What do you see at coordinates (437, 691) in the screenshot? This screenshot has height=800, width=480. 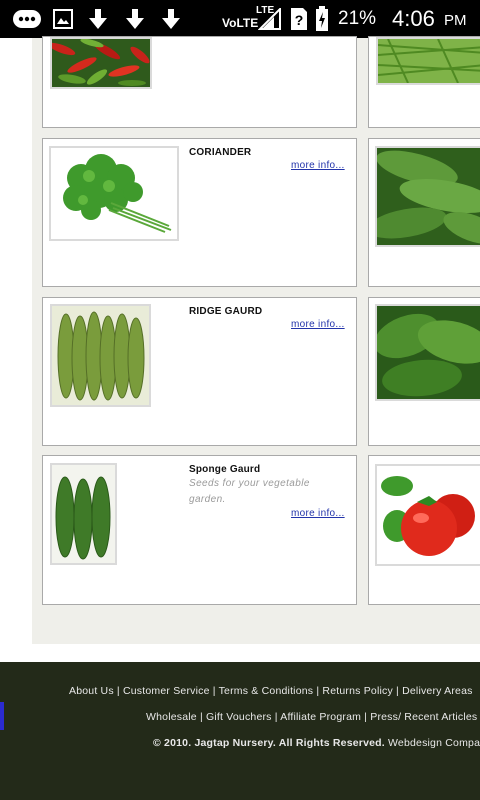 I see `footer-link-delivery: Delivery Areas` at bounding box center [437, 691].